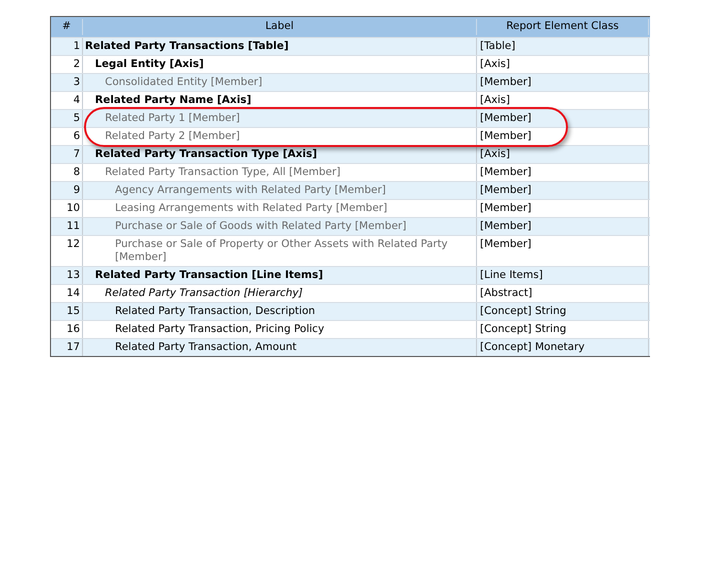  What do you see at coordinates (67, 347) in the screenshot?
I see `row-number: 17` at bounding box center [67, 347].